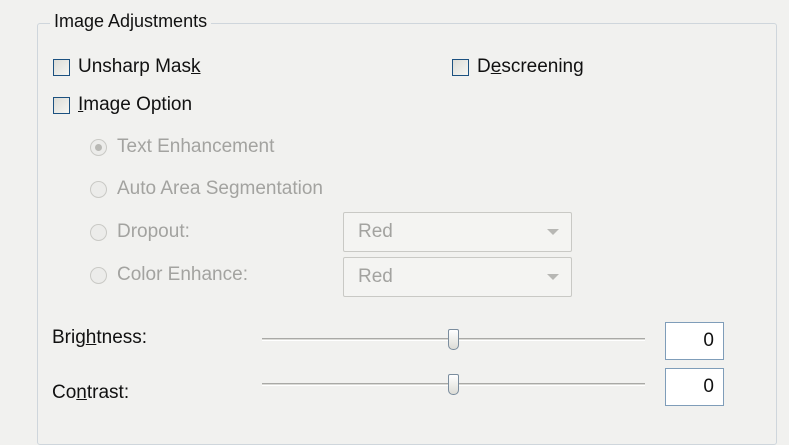 The width and height of the screenshot is (789, 445). I want to click on contrast-value-field: 0, so click(694, 387).